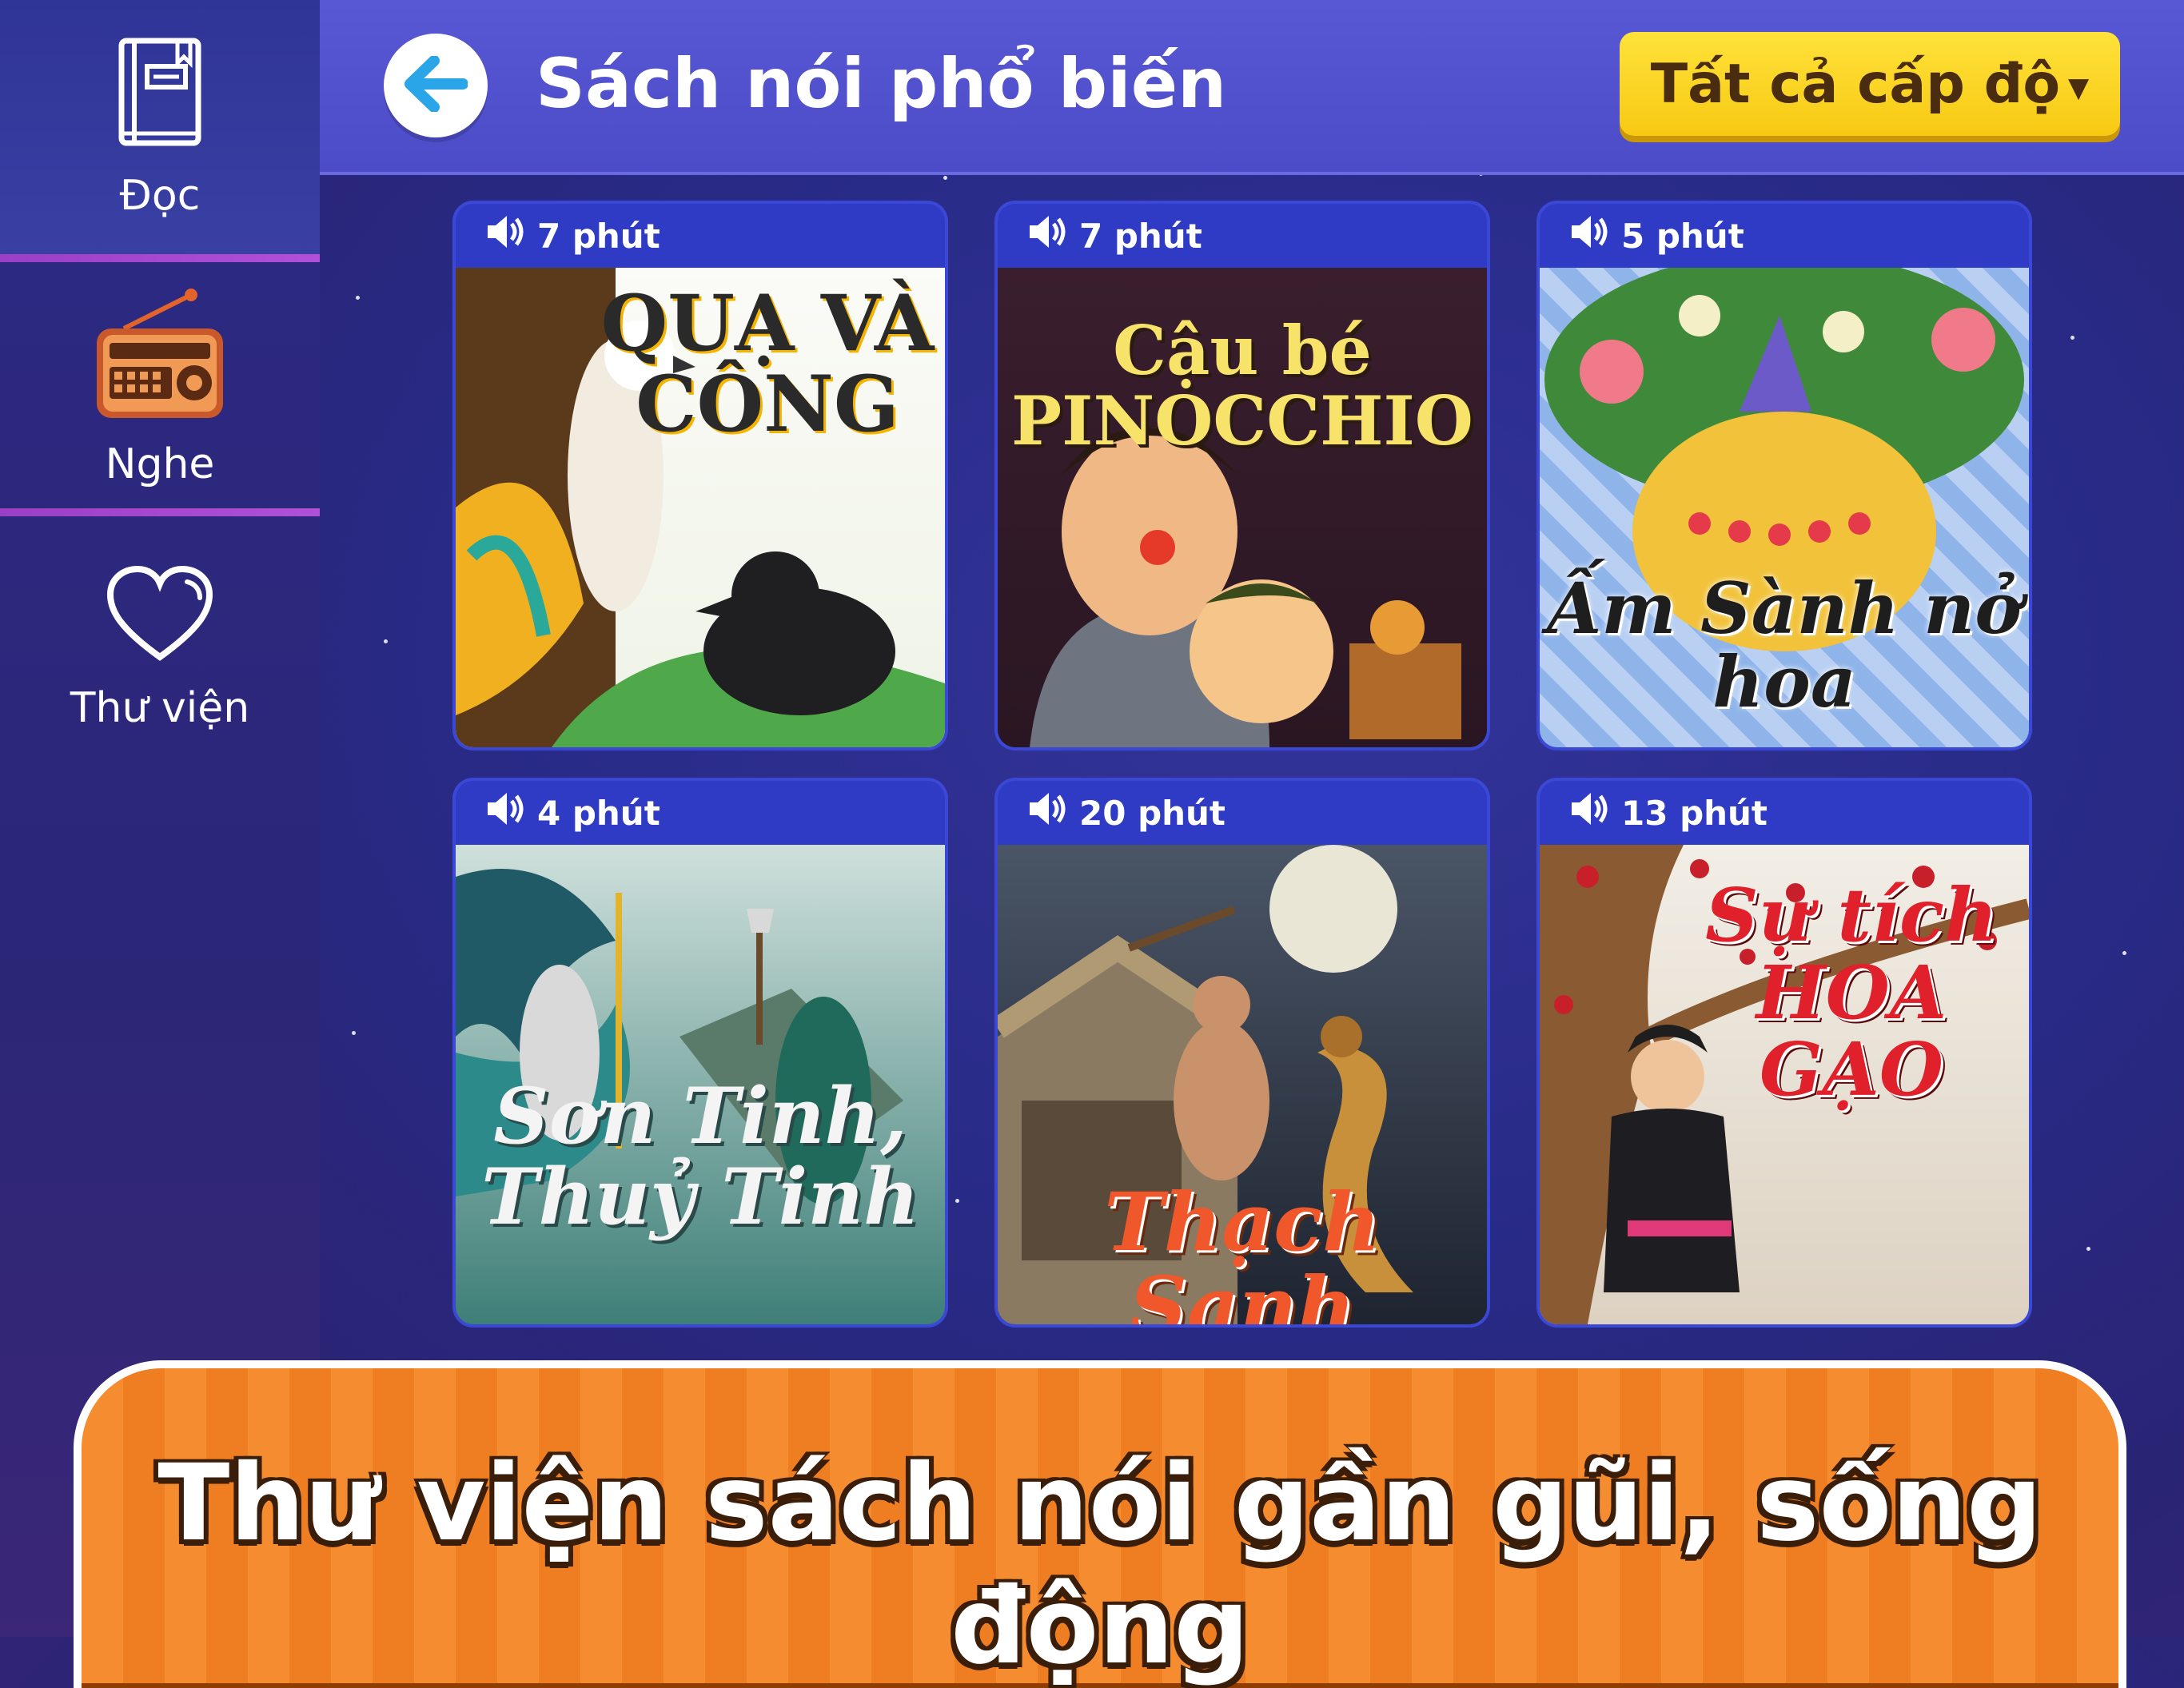  I want to click on banner-text: Thư viện sách nói gần gũi, sống động, so click(1100, 1565).